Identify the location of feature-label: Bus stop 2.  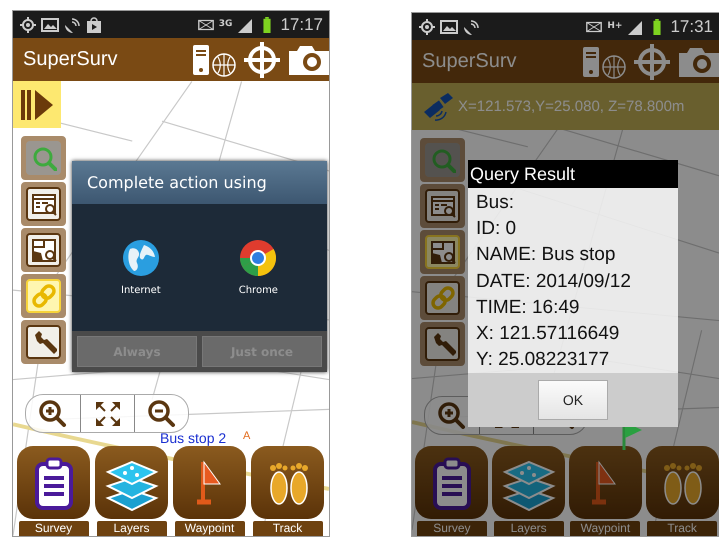
(193, 438).